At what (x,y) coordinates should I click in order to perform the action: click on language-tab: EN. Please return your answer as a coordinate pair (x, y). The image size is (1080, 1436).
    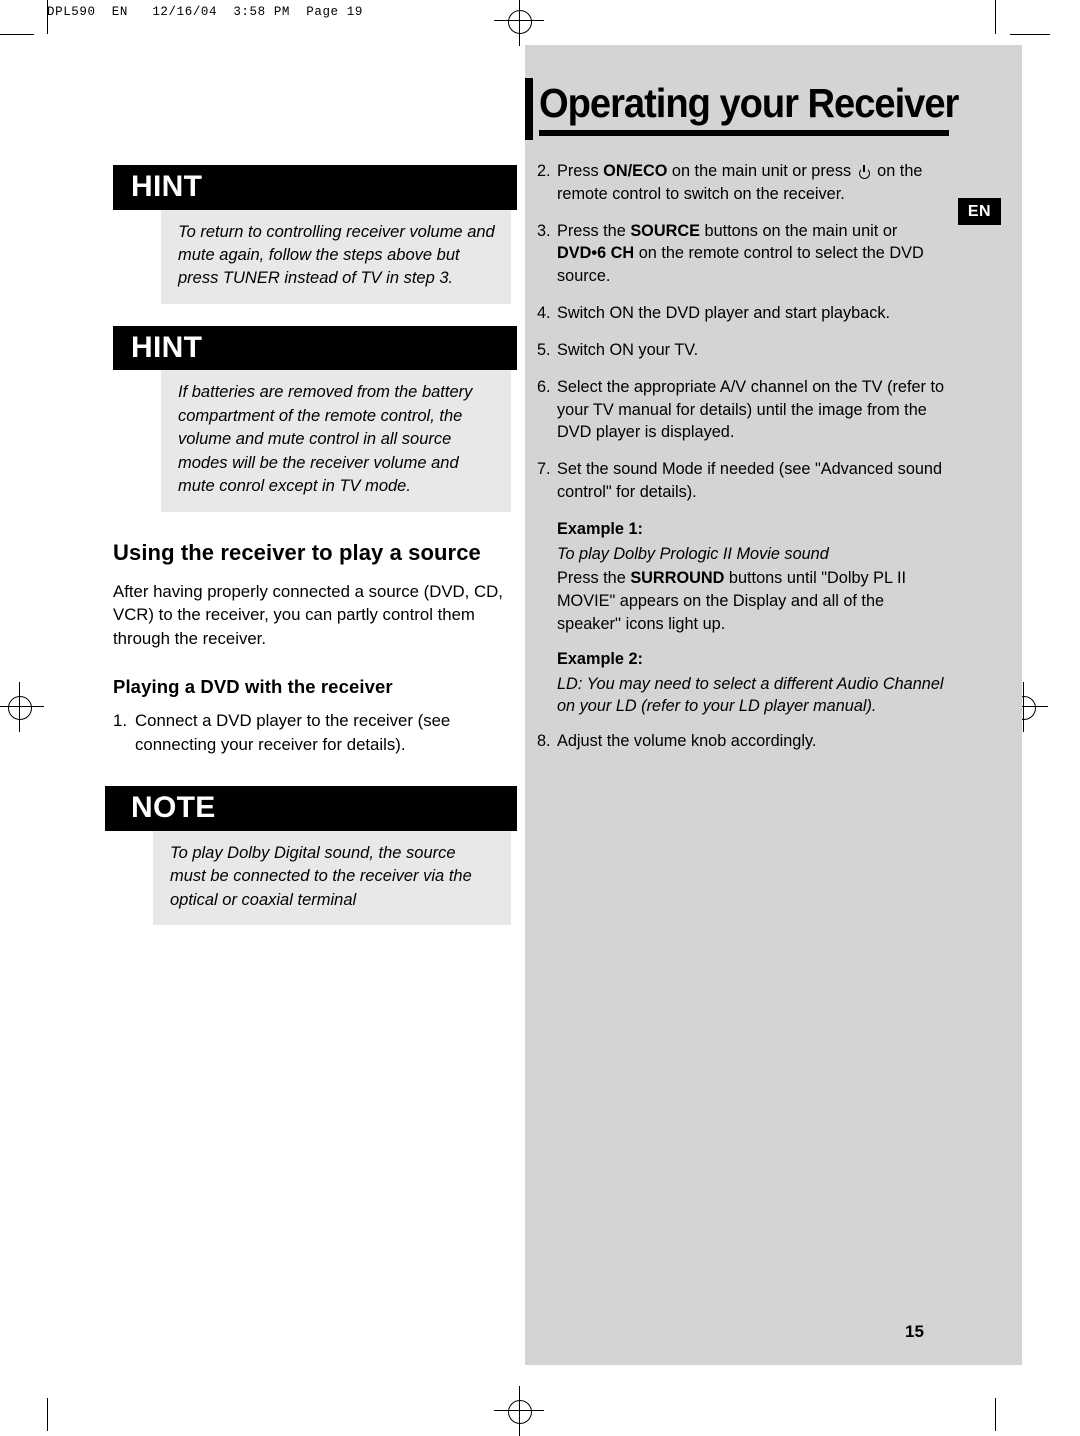
    Looking at the image, I should click on (979, 211).